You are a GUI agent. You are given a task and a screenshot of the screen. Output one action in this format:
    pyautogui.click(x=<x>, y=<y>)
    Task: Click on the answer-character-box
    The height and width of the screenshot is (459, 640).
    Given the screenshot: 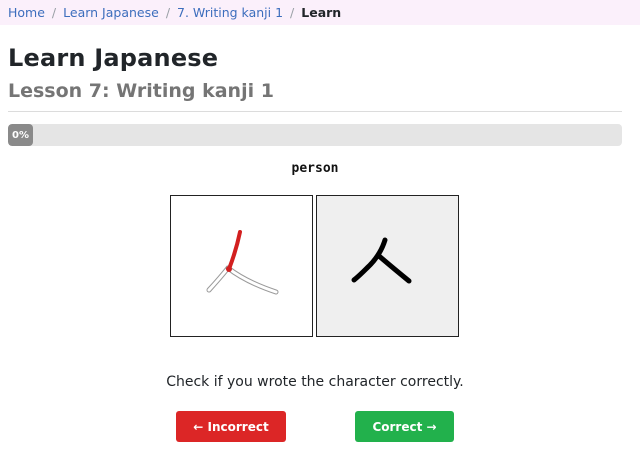 What is the action you would take?
    pyautogui.click(x=387, y=266)
    